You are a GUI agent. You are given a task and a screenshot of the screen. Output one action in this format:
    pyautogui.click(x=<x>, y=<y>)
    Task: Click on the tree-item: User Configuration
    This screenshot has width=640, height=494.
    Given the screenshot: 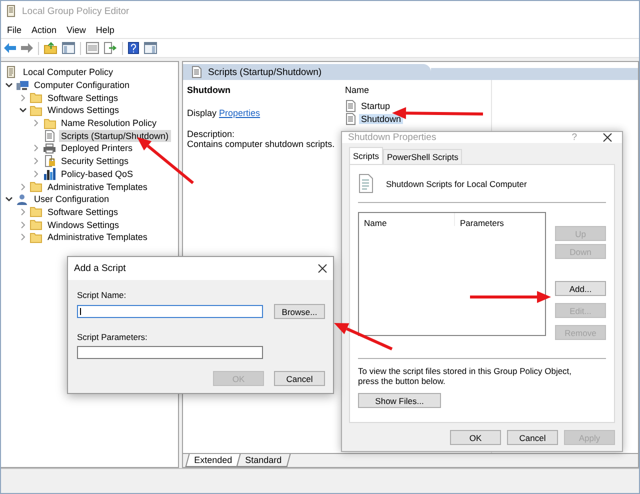 What is the action you would take?
    pyautogui.click(x=72, y=199)
    